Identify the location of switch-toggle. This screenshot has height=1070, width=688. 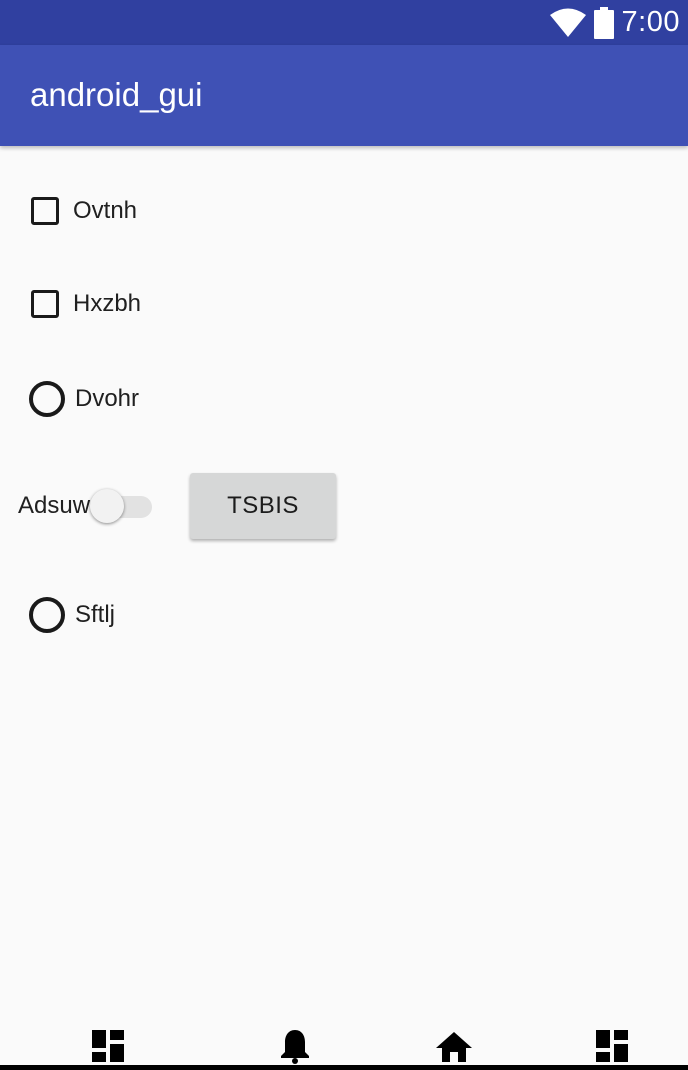
(120, 506).